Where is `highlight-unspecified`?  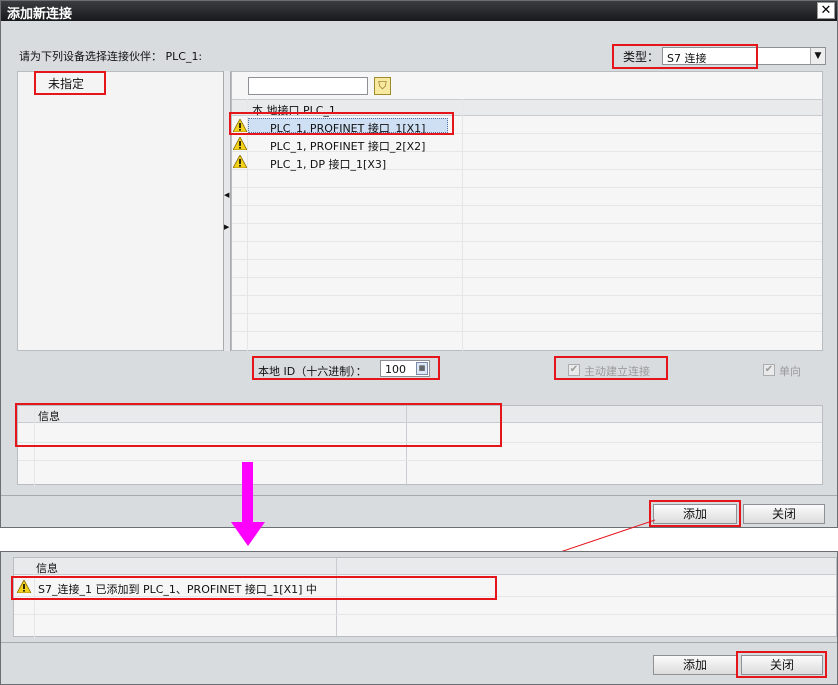
highlight-unspecified is located at coordinates (70, 83).